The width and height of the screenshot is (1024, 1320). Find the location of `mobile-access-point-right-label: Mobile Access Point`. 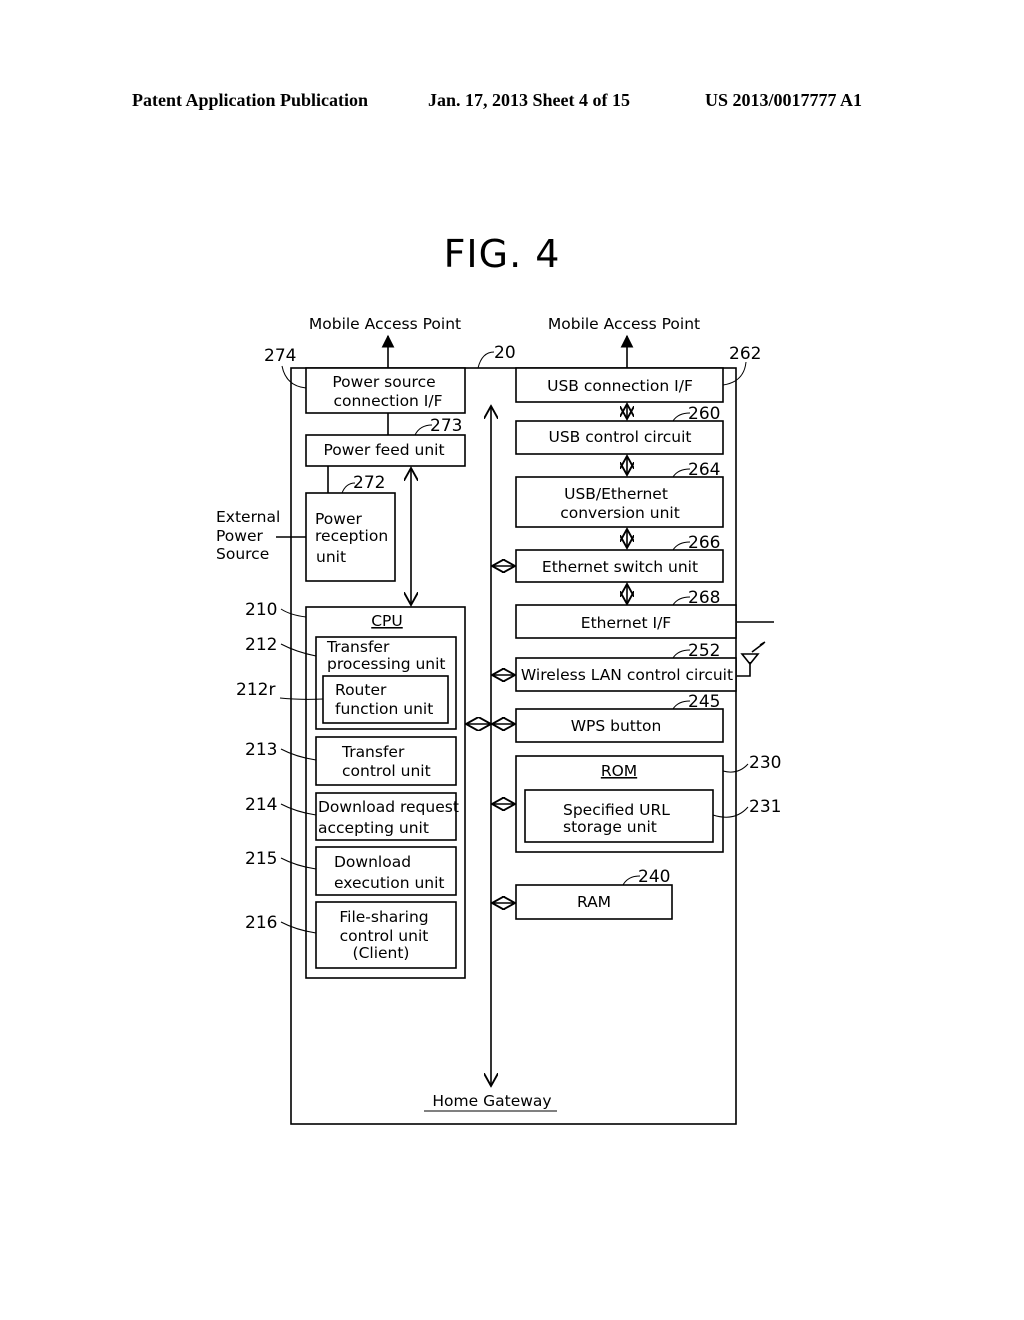

mobile-access-point-right-label: Mobile Access Point is located at coordinates (624, 324).